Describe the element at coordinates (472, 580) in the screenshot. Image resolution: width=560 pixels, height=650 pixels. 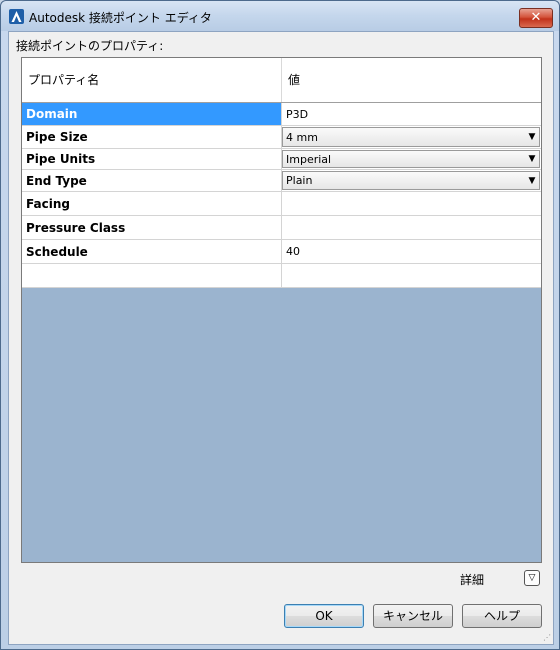
I see `details-label: 詳細` at that location.